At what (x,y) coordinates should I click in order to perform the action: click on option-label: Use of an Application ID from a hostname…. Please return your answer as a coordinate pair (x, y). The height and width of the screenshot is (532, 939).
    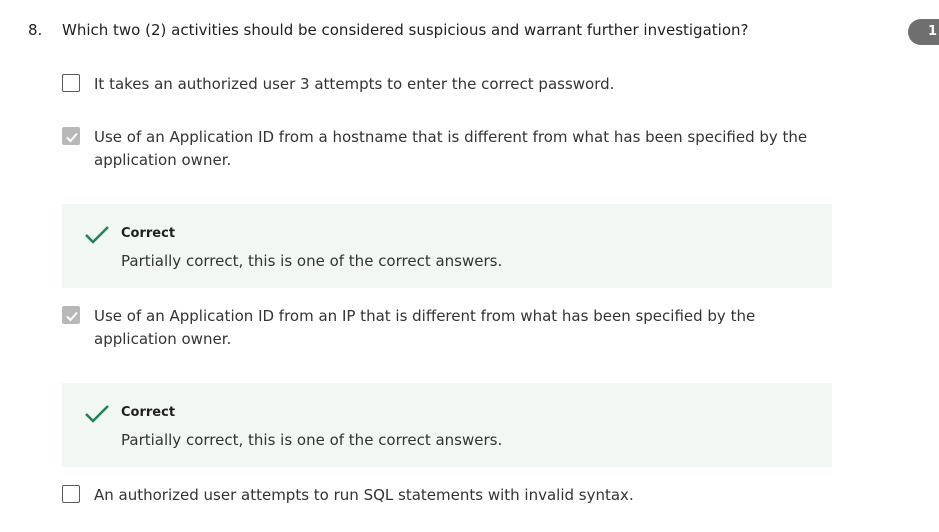
    Looking at the image, I should click on (451, 148).